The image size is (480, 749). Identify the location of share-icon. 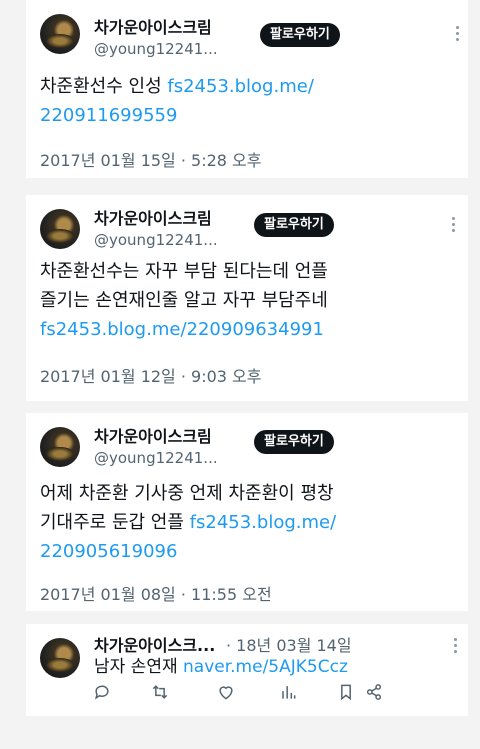
(374, 692).